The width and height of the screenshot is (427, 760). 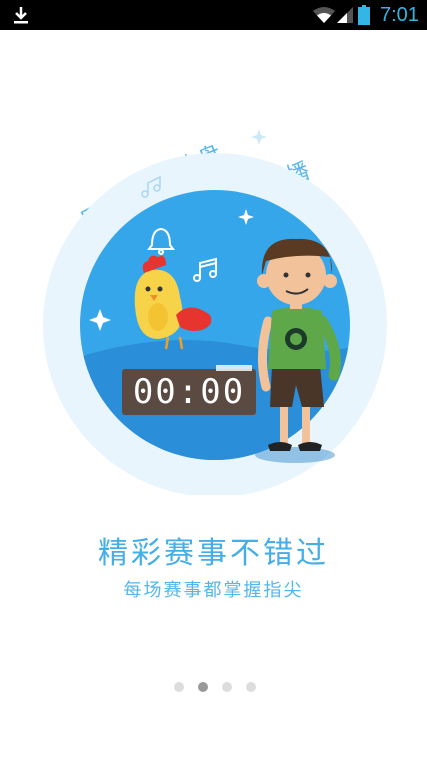 I want to click on cell-signal-icon, so click(x=345, y=15).